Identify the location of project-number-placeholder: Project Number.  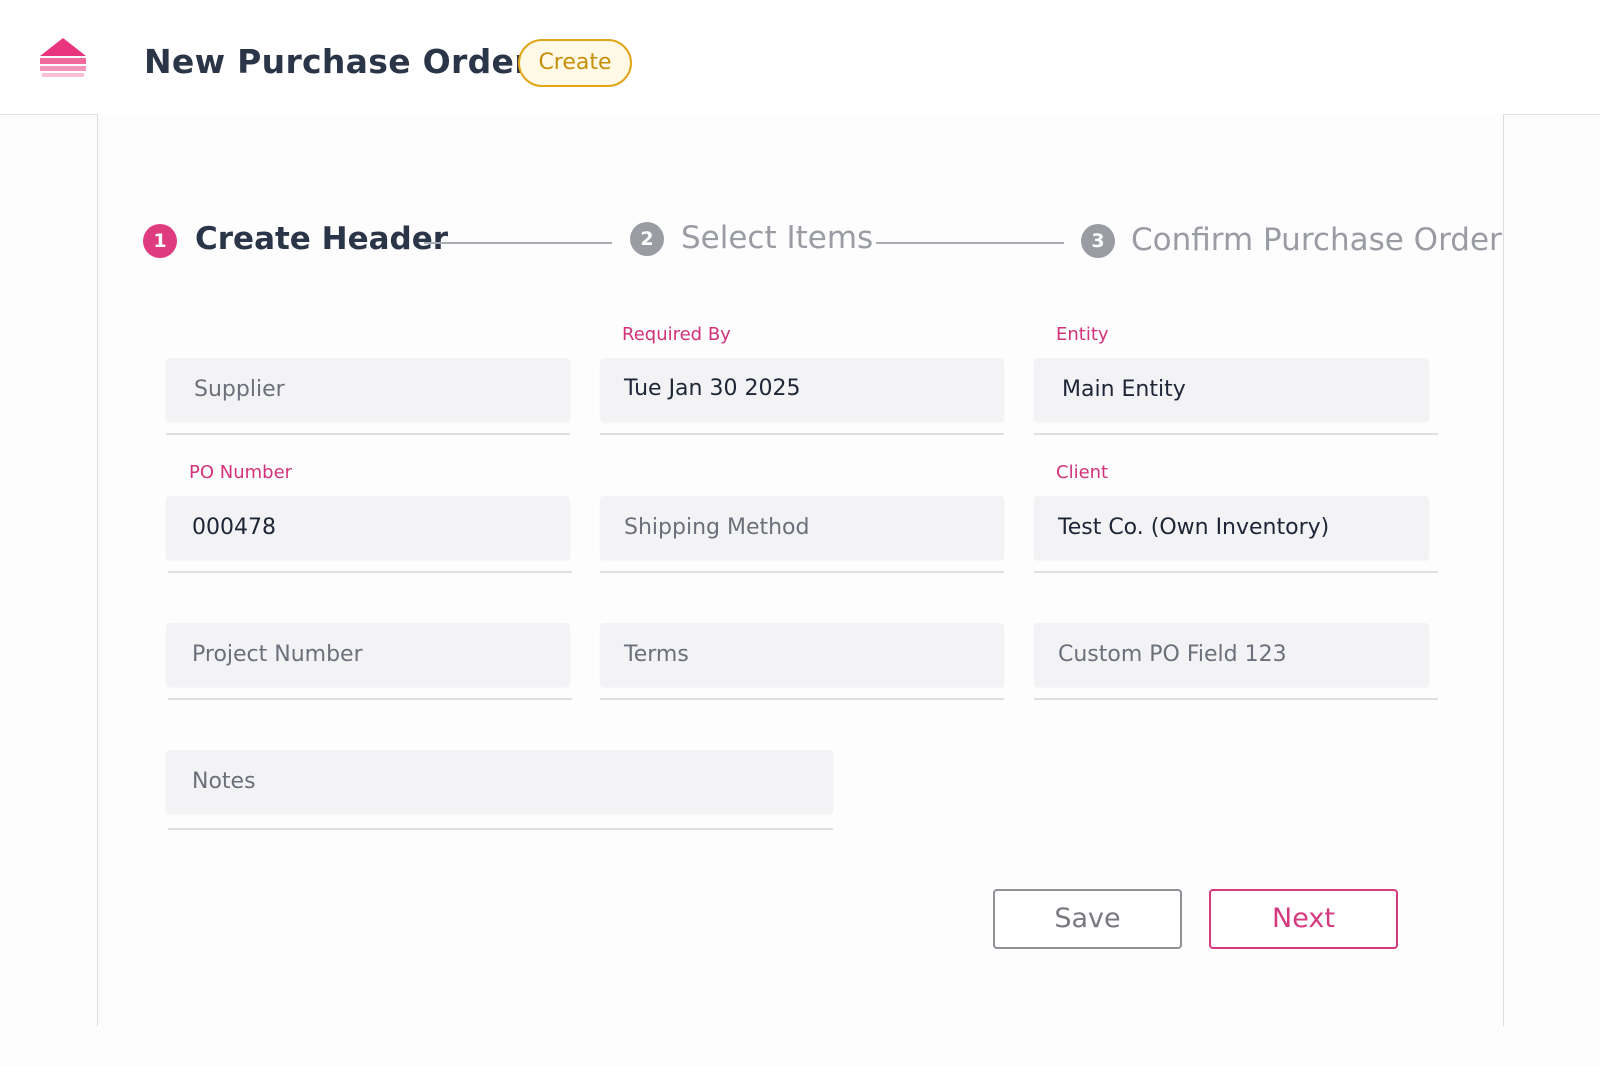
(277, 654).